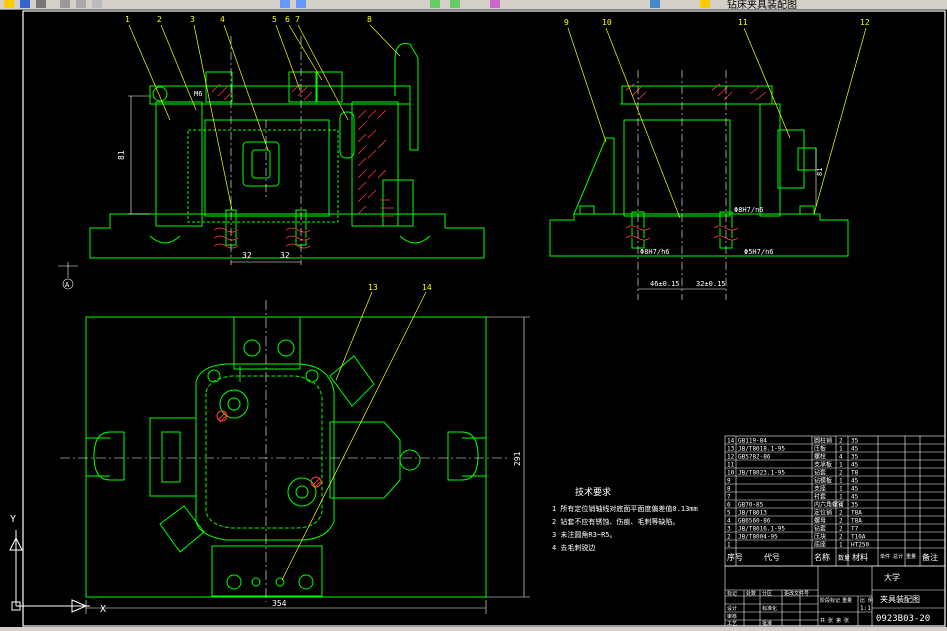  What do you see at coordinates (455, 4) in the screenshot?
I see `zoom-icon` at bounding box center [455, 4].